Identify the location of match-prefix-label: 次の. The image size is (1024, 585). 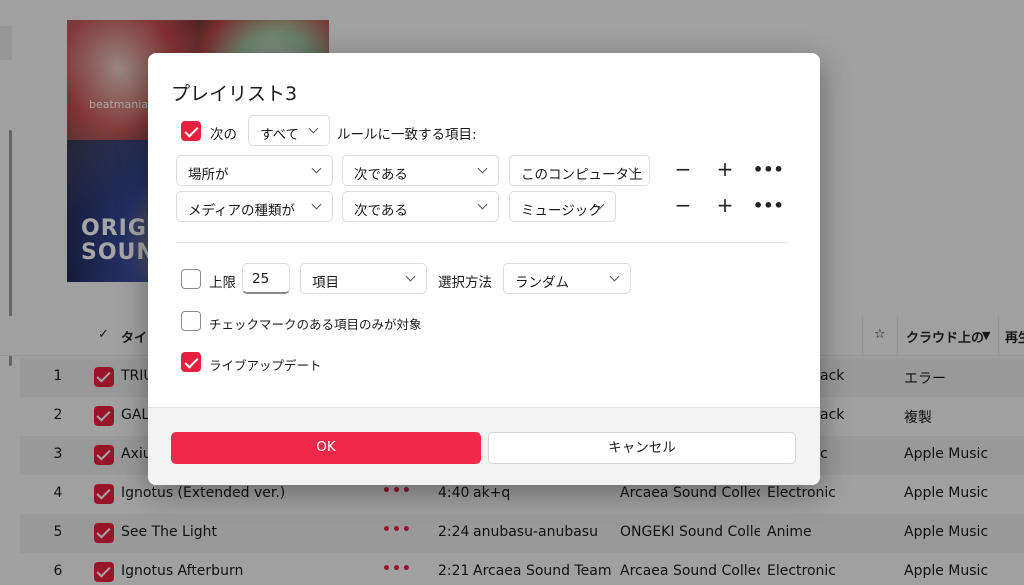
(223, 135).